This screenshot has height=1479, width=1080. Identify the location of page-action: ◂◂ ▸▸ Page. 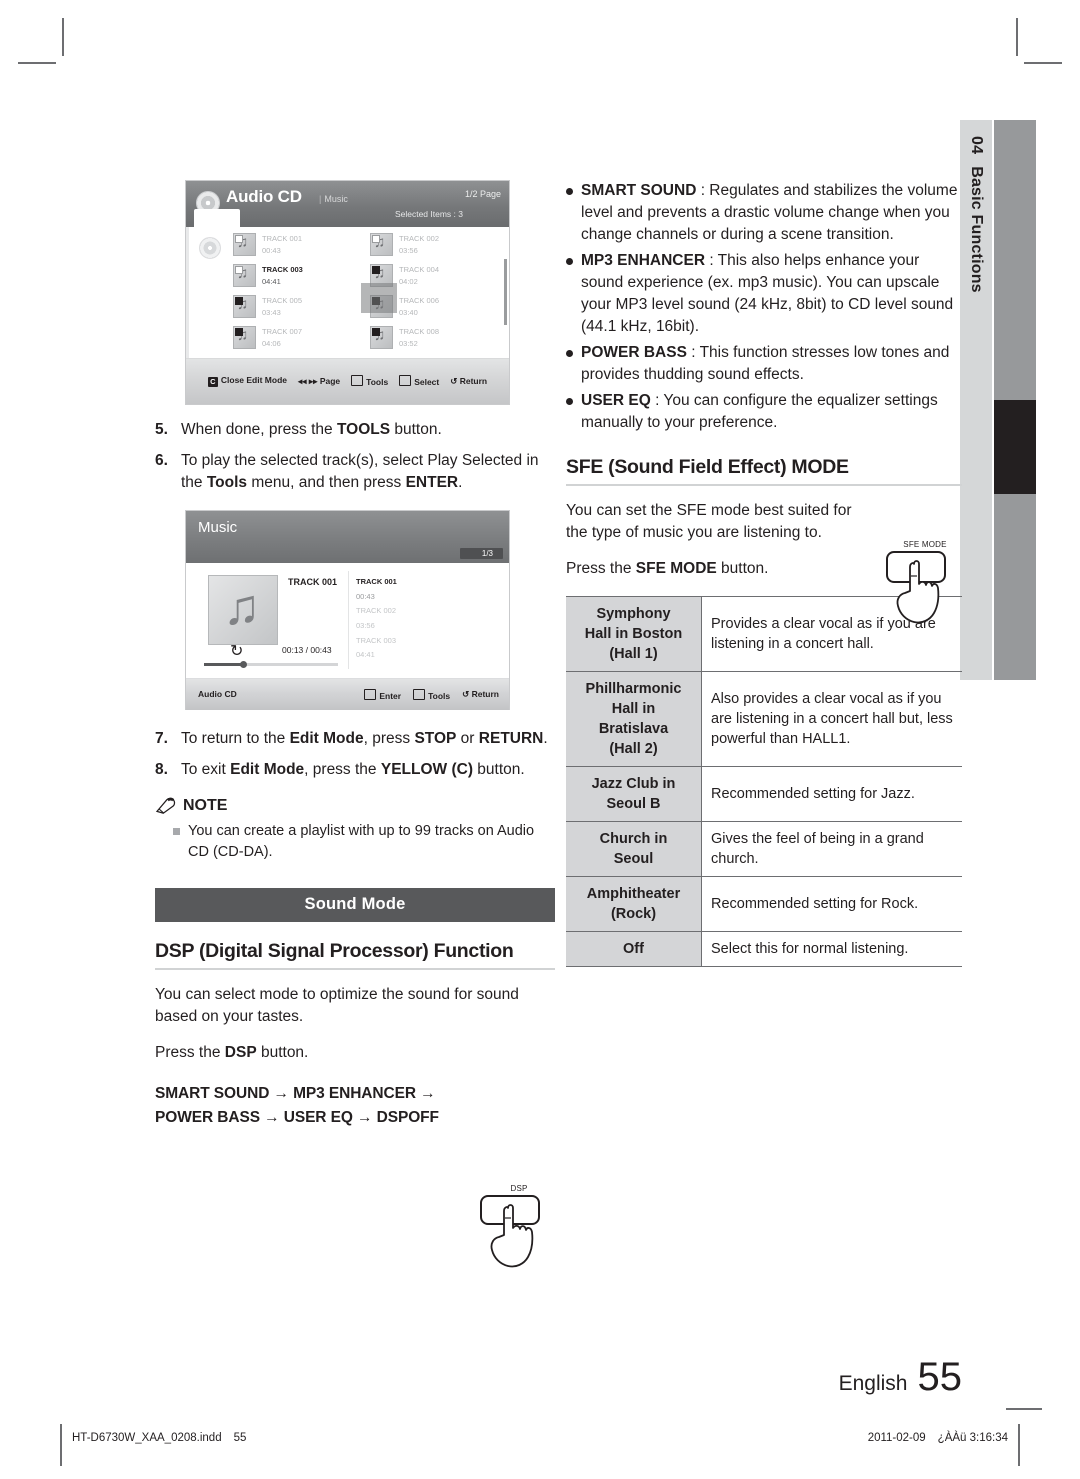
(319, 381).